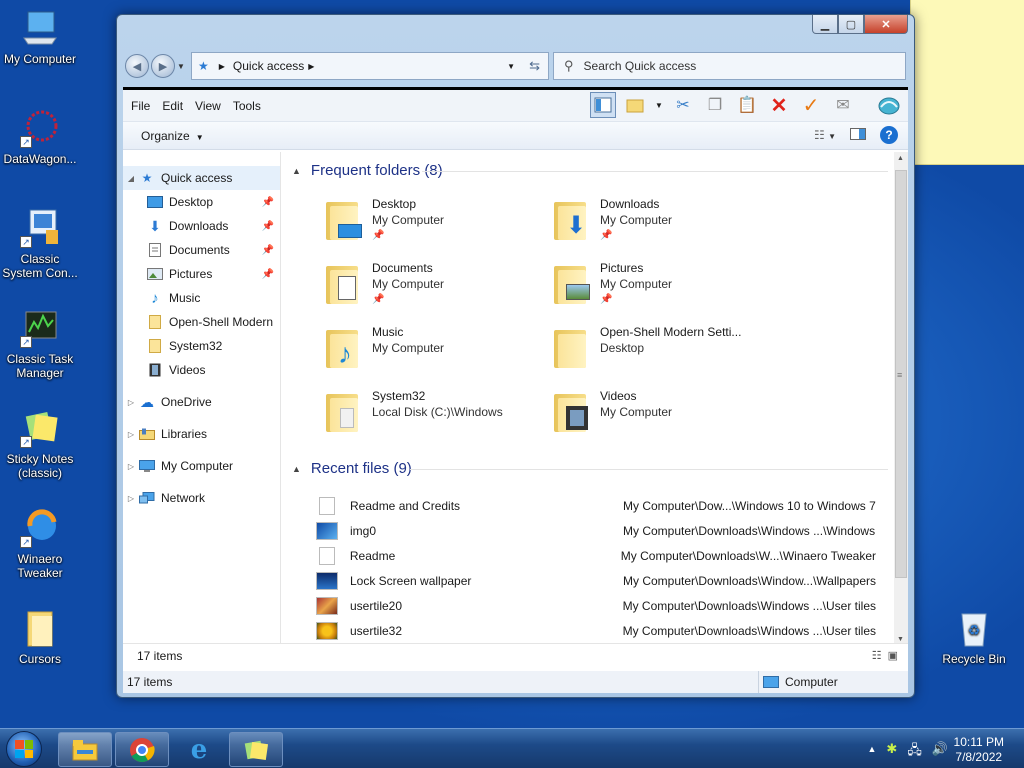  Describe the element at coordinates (851, 24) in the screenshot. I see `maximize-button: ▢` at that location.